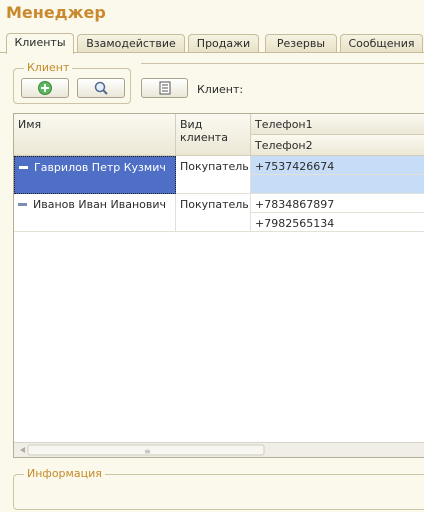 Image resolution: width=424 pixels, height=512 pixels. Describe the element at coordinates (56, 12) in the screenshot. I see `window-title: Менеджер` at that location.